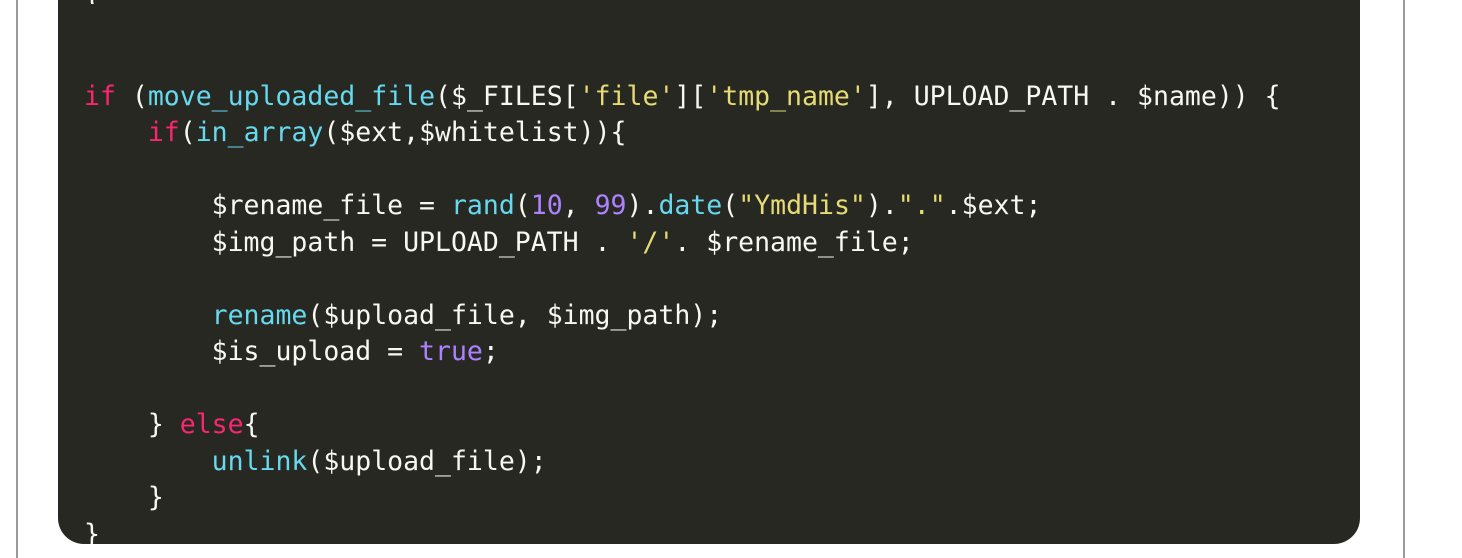 Image resolution: width=1462 pixels, height=558 pixels. I want to click on code-token: $is_upload =, so click(252, 351).